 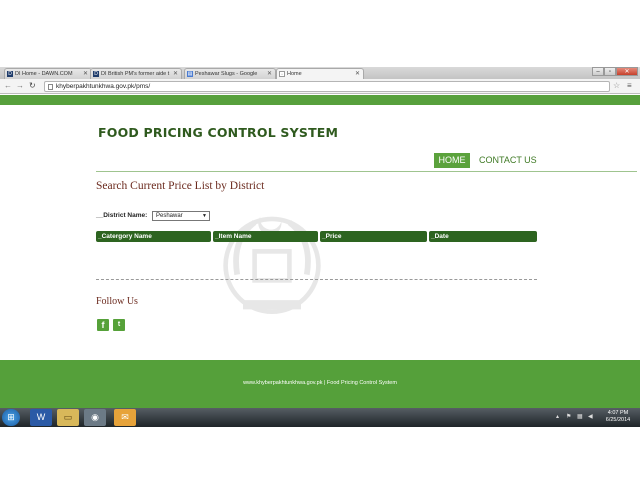 I want to click on follow-us-heading: Follow Us, so click(x=117, y=301).